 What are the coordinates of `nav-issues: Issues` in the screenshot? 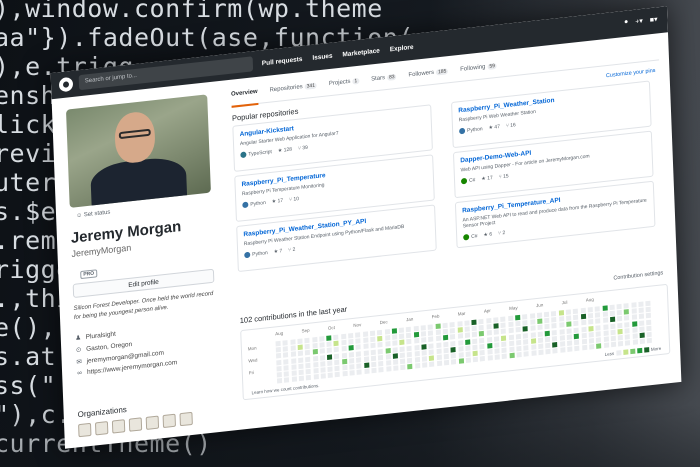 It's located at (322, 56).